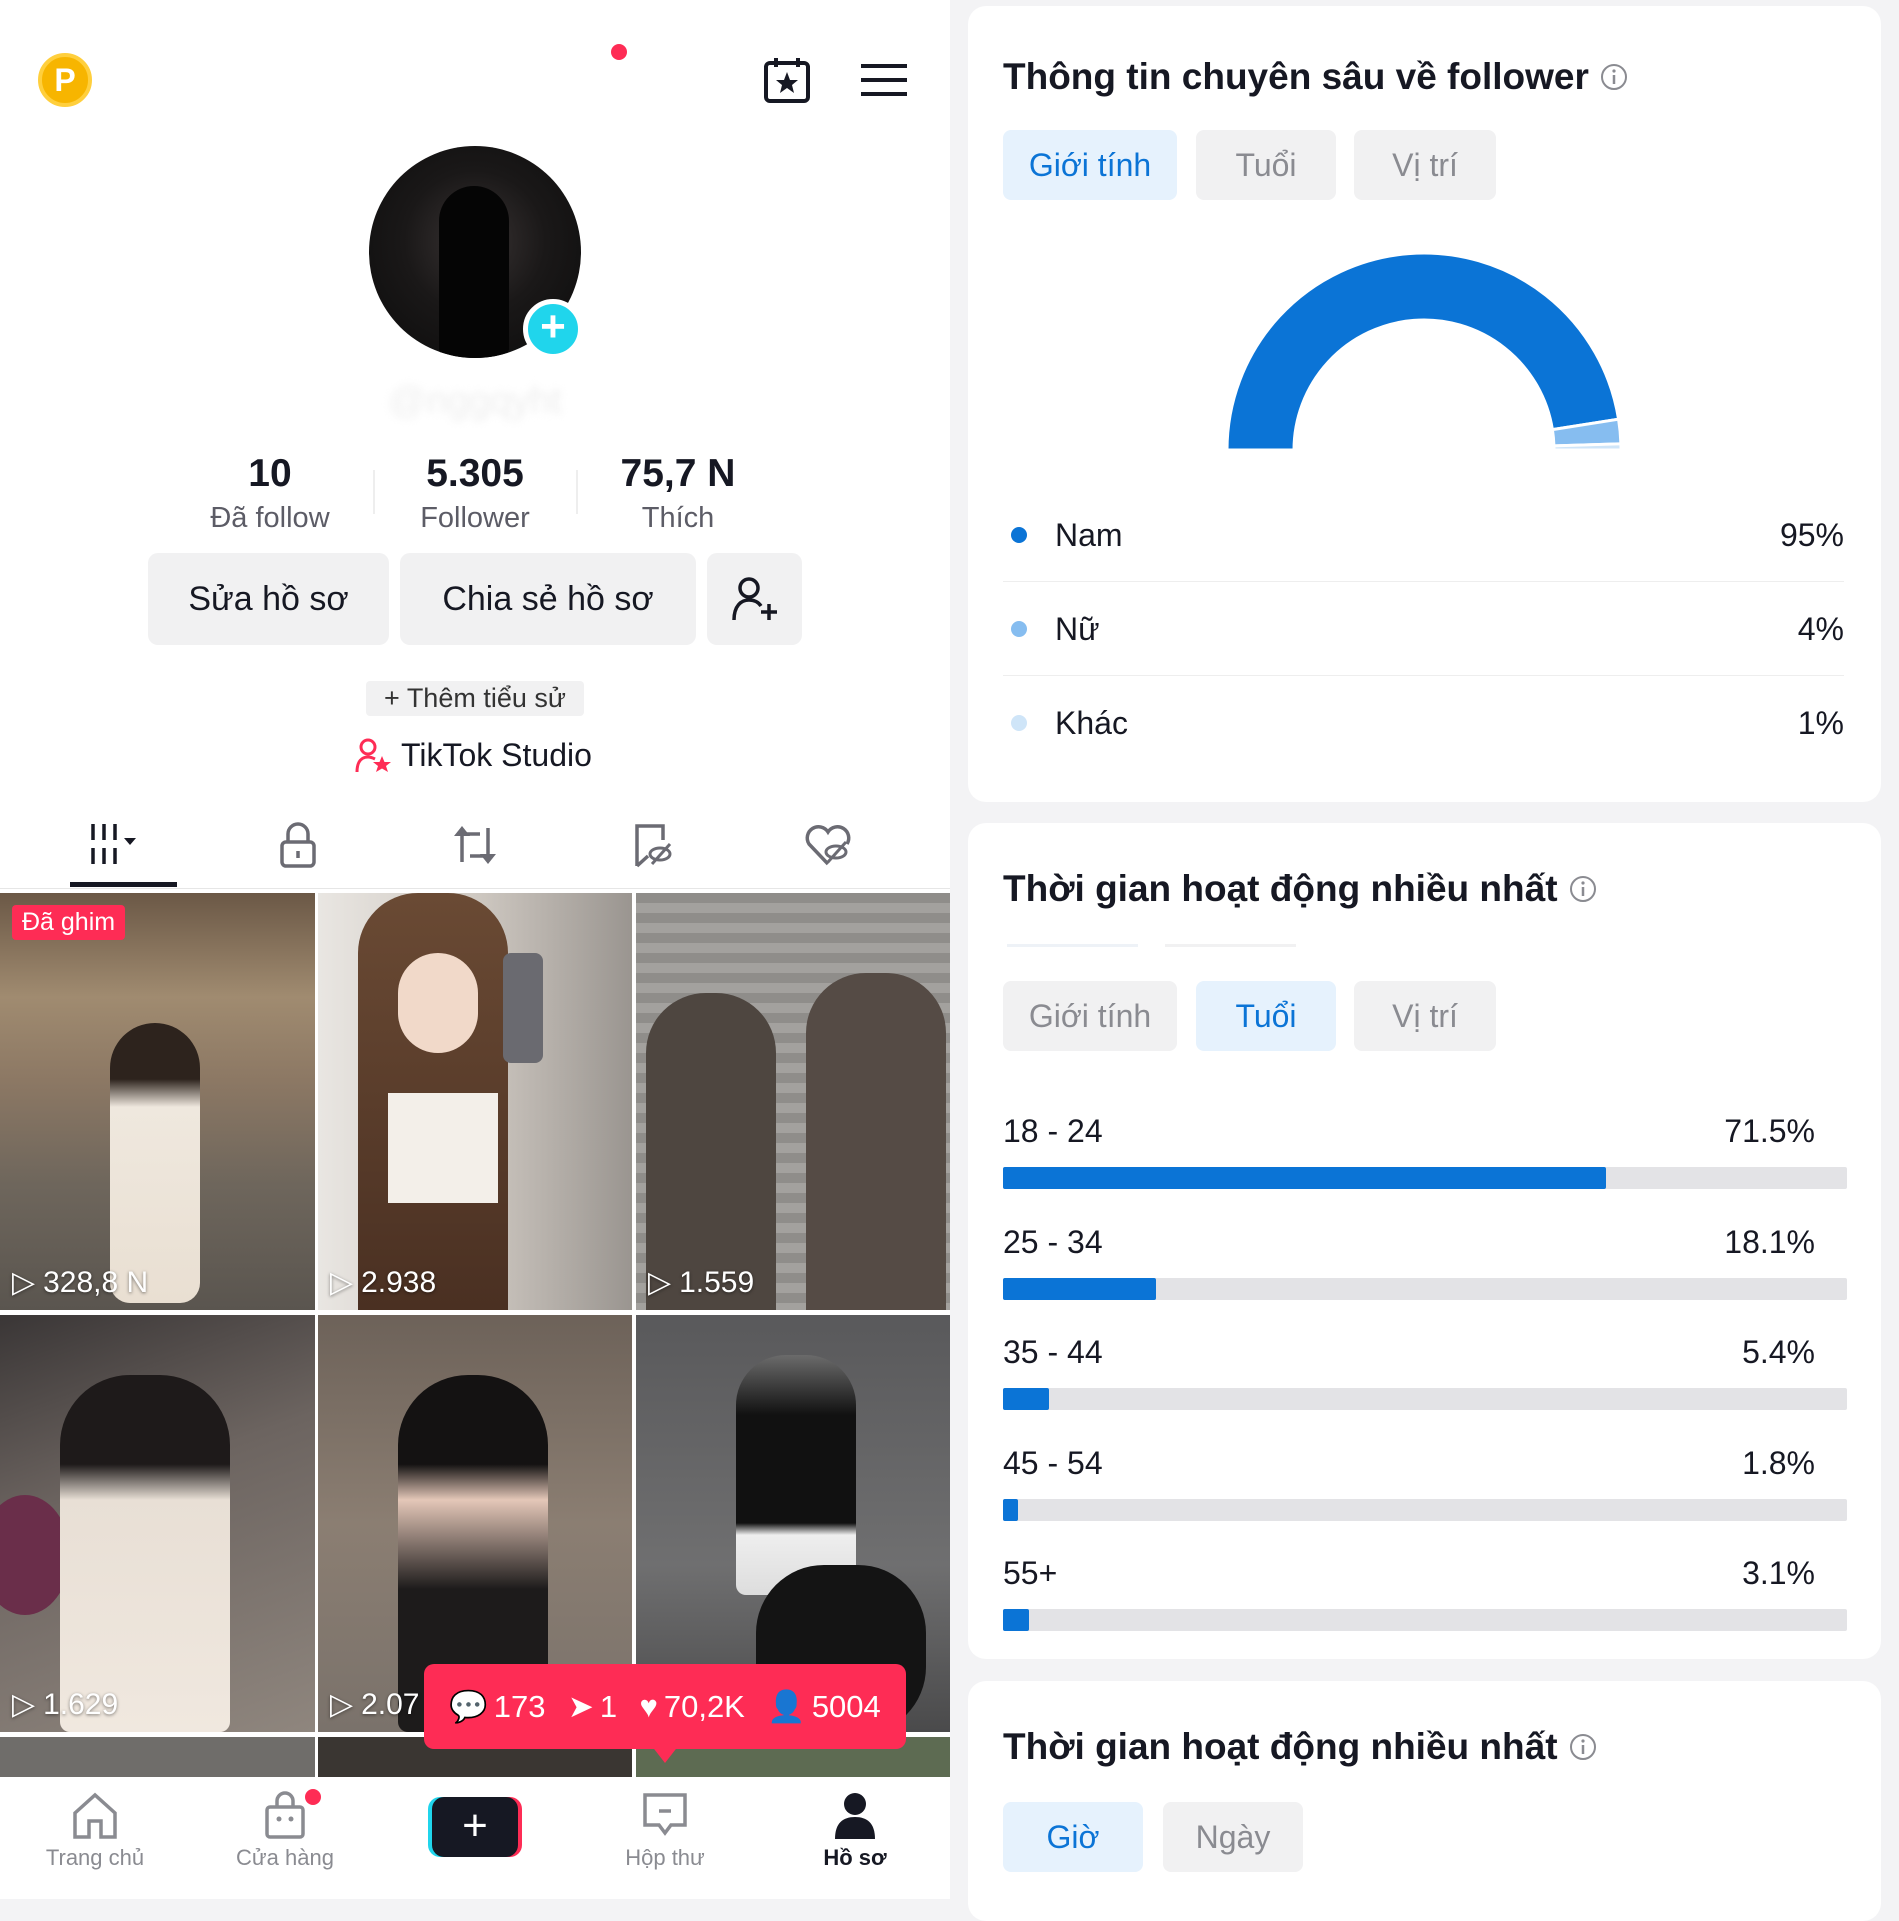 This screenshot has width=1899, height=1921. I want to click on add-friend-button, so click(754, 599).